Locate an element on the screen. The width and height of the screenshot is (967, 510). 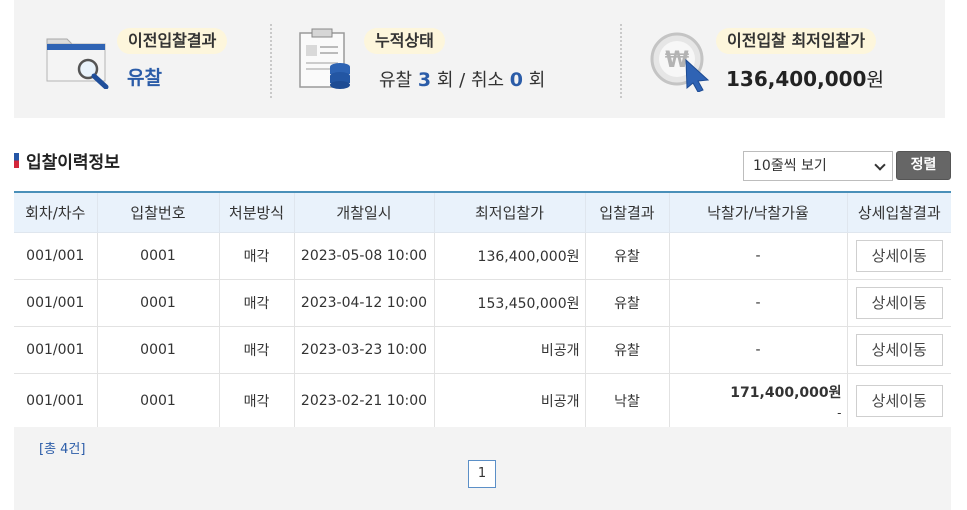
history-title-text: 입찰이력정보 is located at coordinates (73, 163).